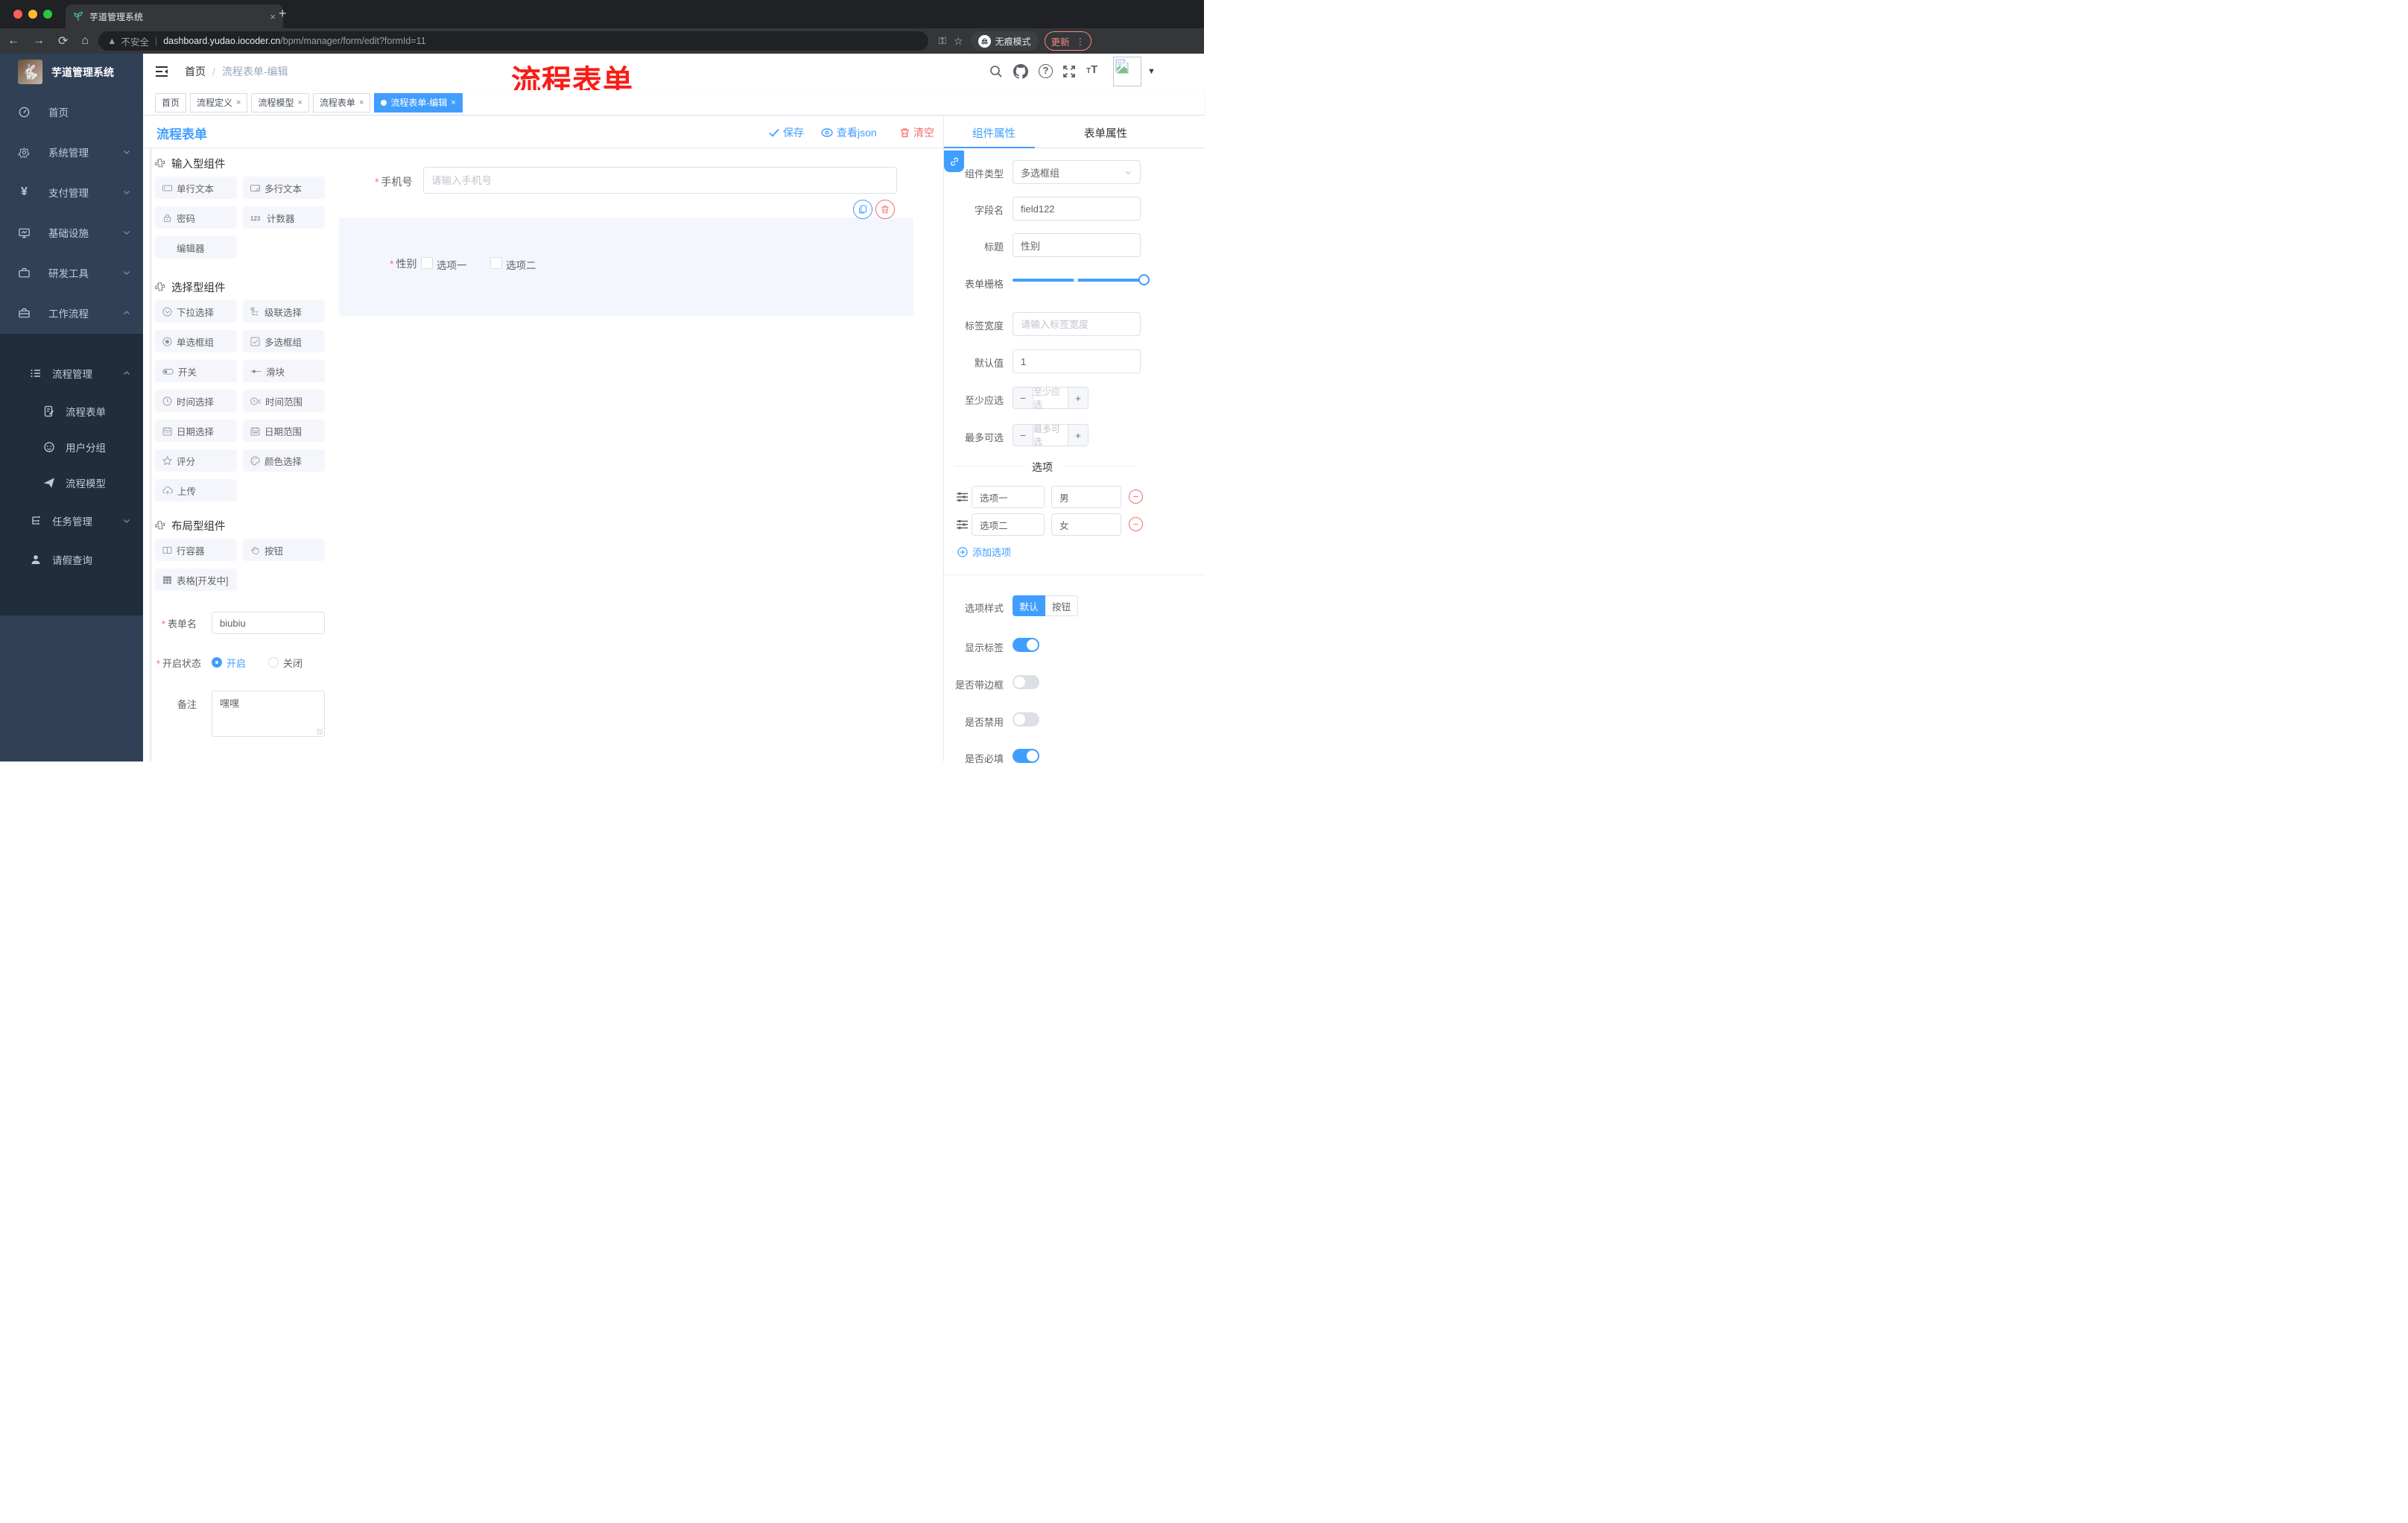 The height and width of the screenshot is (1523, 2408). What do you see at coordinates (71, 233) in the screenshot?
I see `sidebar-item-infra: 基础设施` at bounding box center [71, 233].